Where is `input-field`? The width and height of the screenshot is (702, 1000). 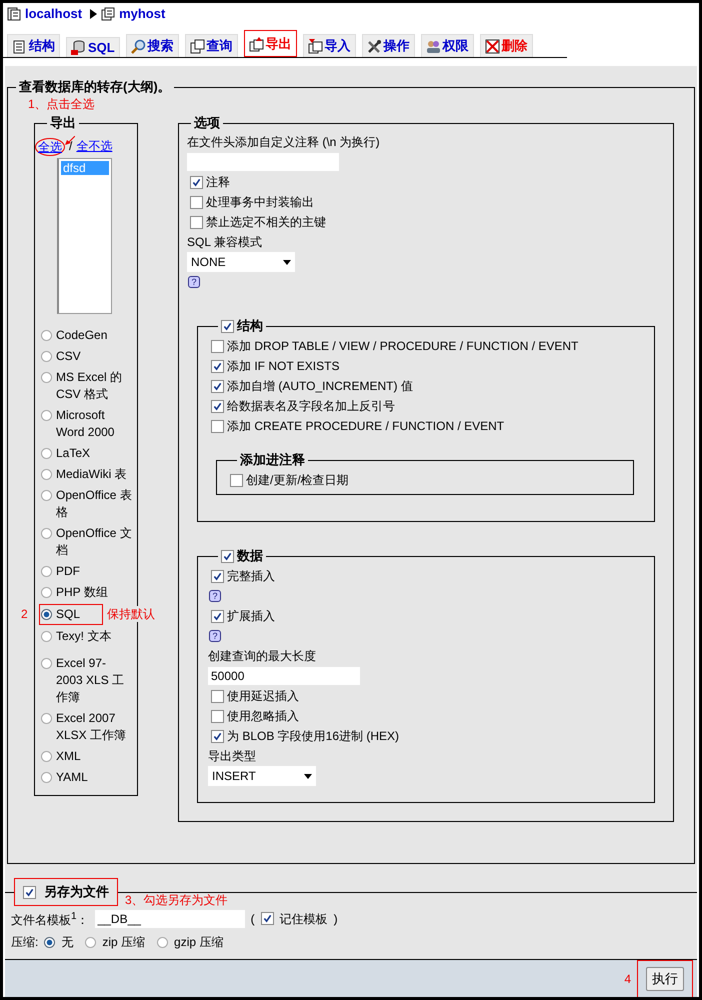
input-field is located at coordinates (263, 162).